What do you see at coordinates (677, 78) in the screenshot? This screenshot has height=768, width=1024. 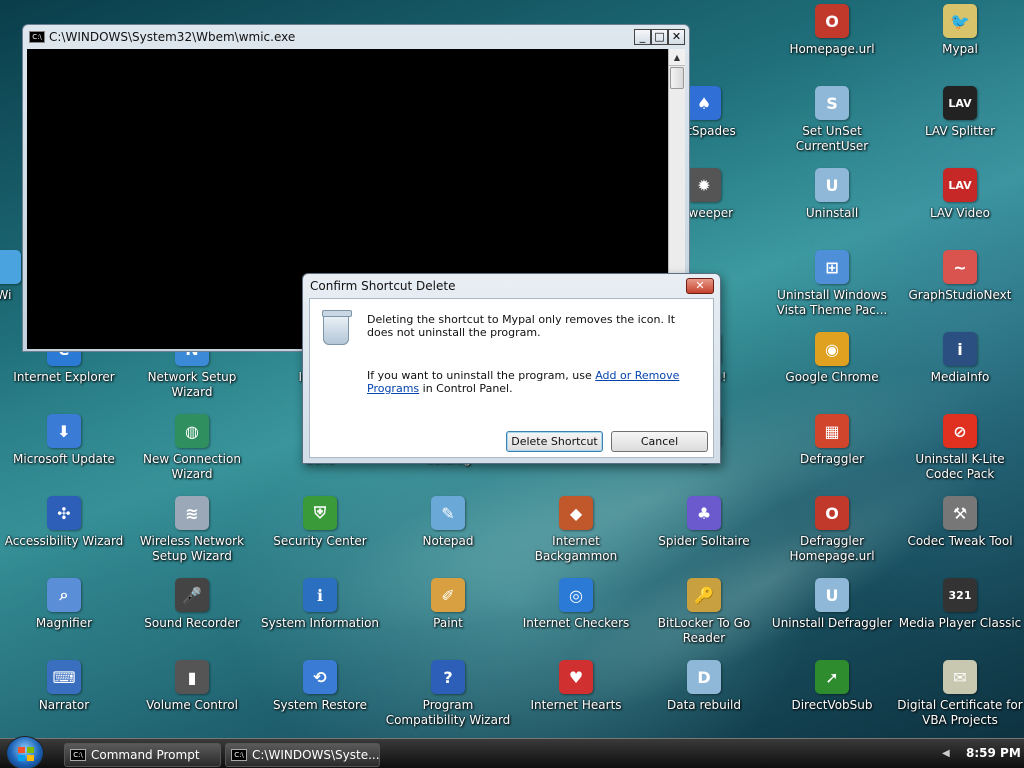 I see `scrollbar-thumb` at bounding box center [677, 78].